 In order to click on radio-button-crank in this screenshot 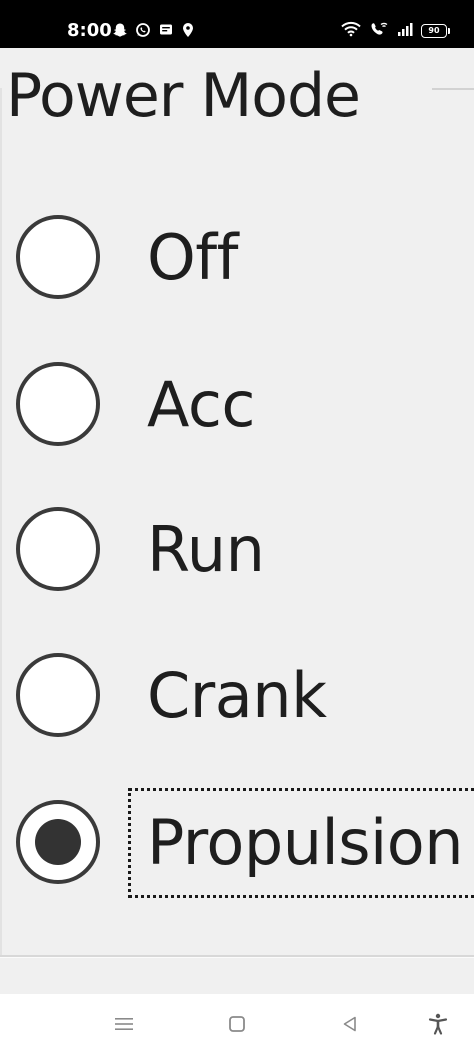, I will do `click(58, 695)`.